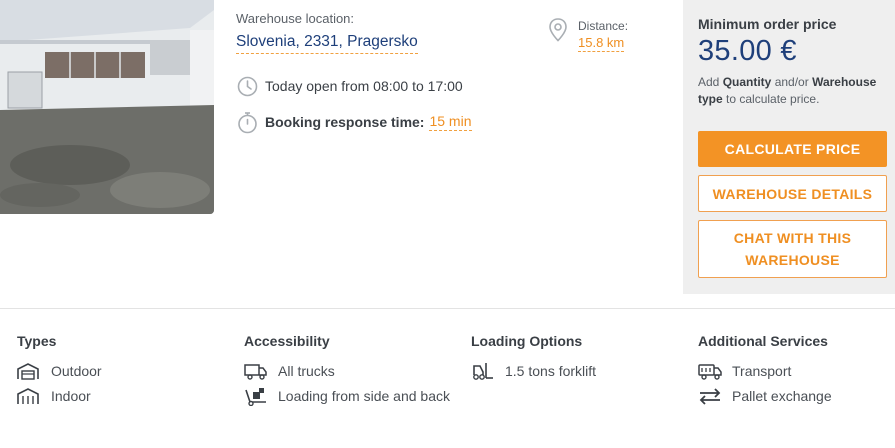 The height and width of the screenshot is (448, 895). I want to click on chat-with-warehouse-button: CHAT WITH THIS WAREHOUSE, so click(792, 249).